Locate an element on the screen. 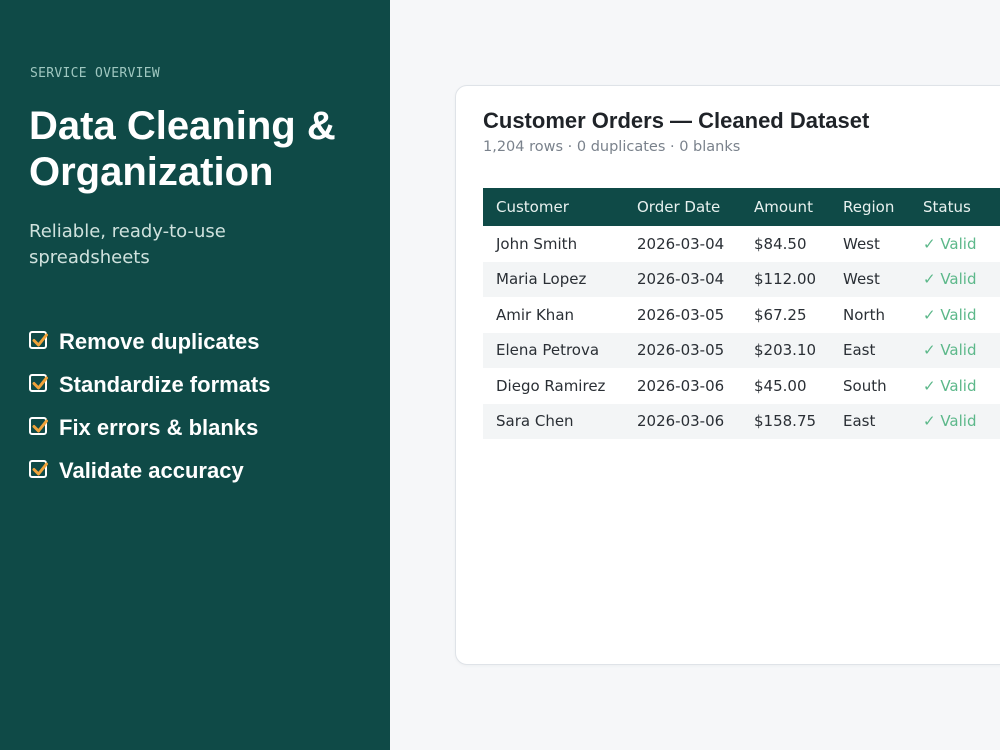 This screenshot has height=750, width=1000. feature-item: Standardize formats is located at coordinates (150, 384).